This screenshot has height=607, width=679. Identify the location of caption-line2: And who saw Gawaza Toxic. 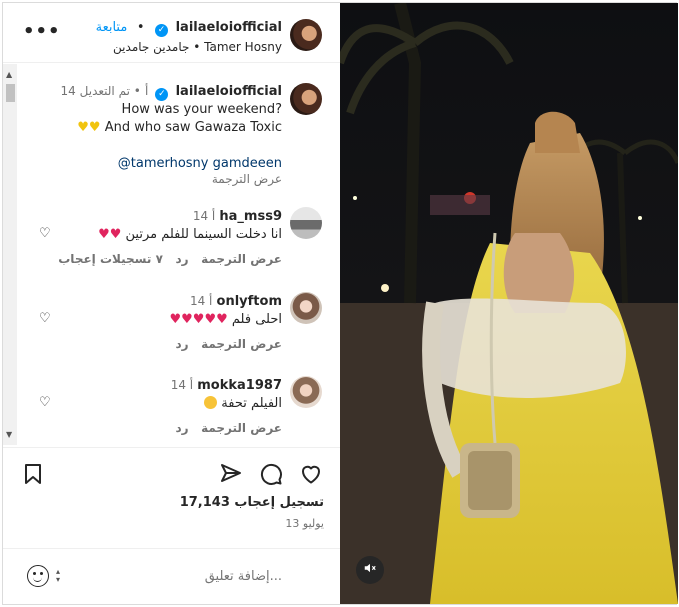
(193, 127).